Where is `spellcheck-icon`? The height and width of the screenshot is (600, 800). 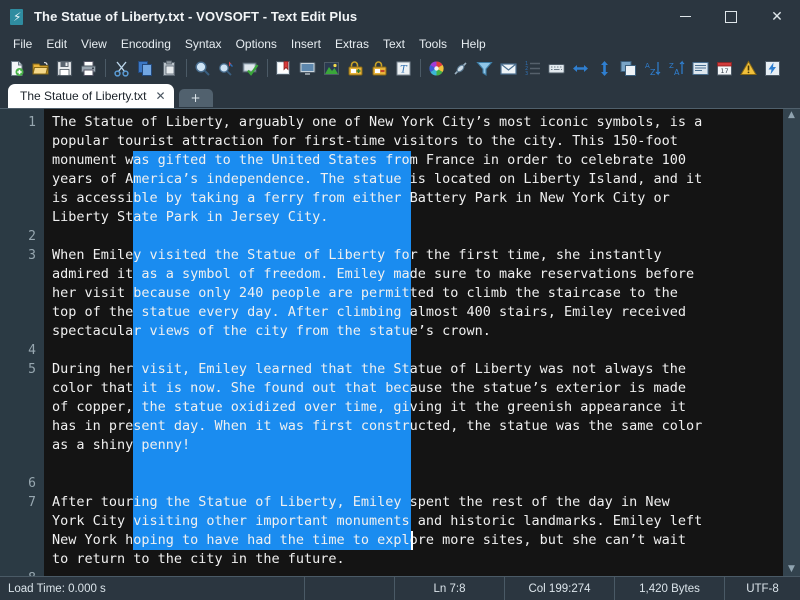
spellcheck-icon is located at coordinates (250, 68).